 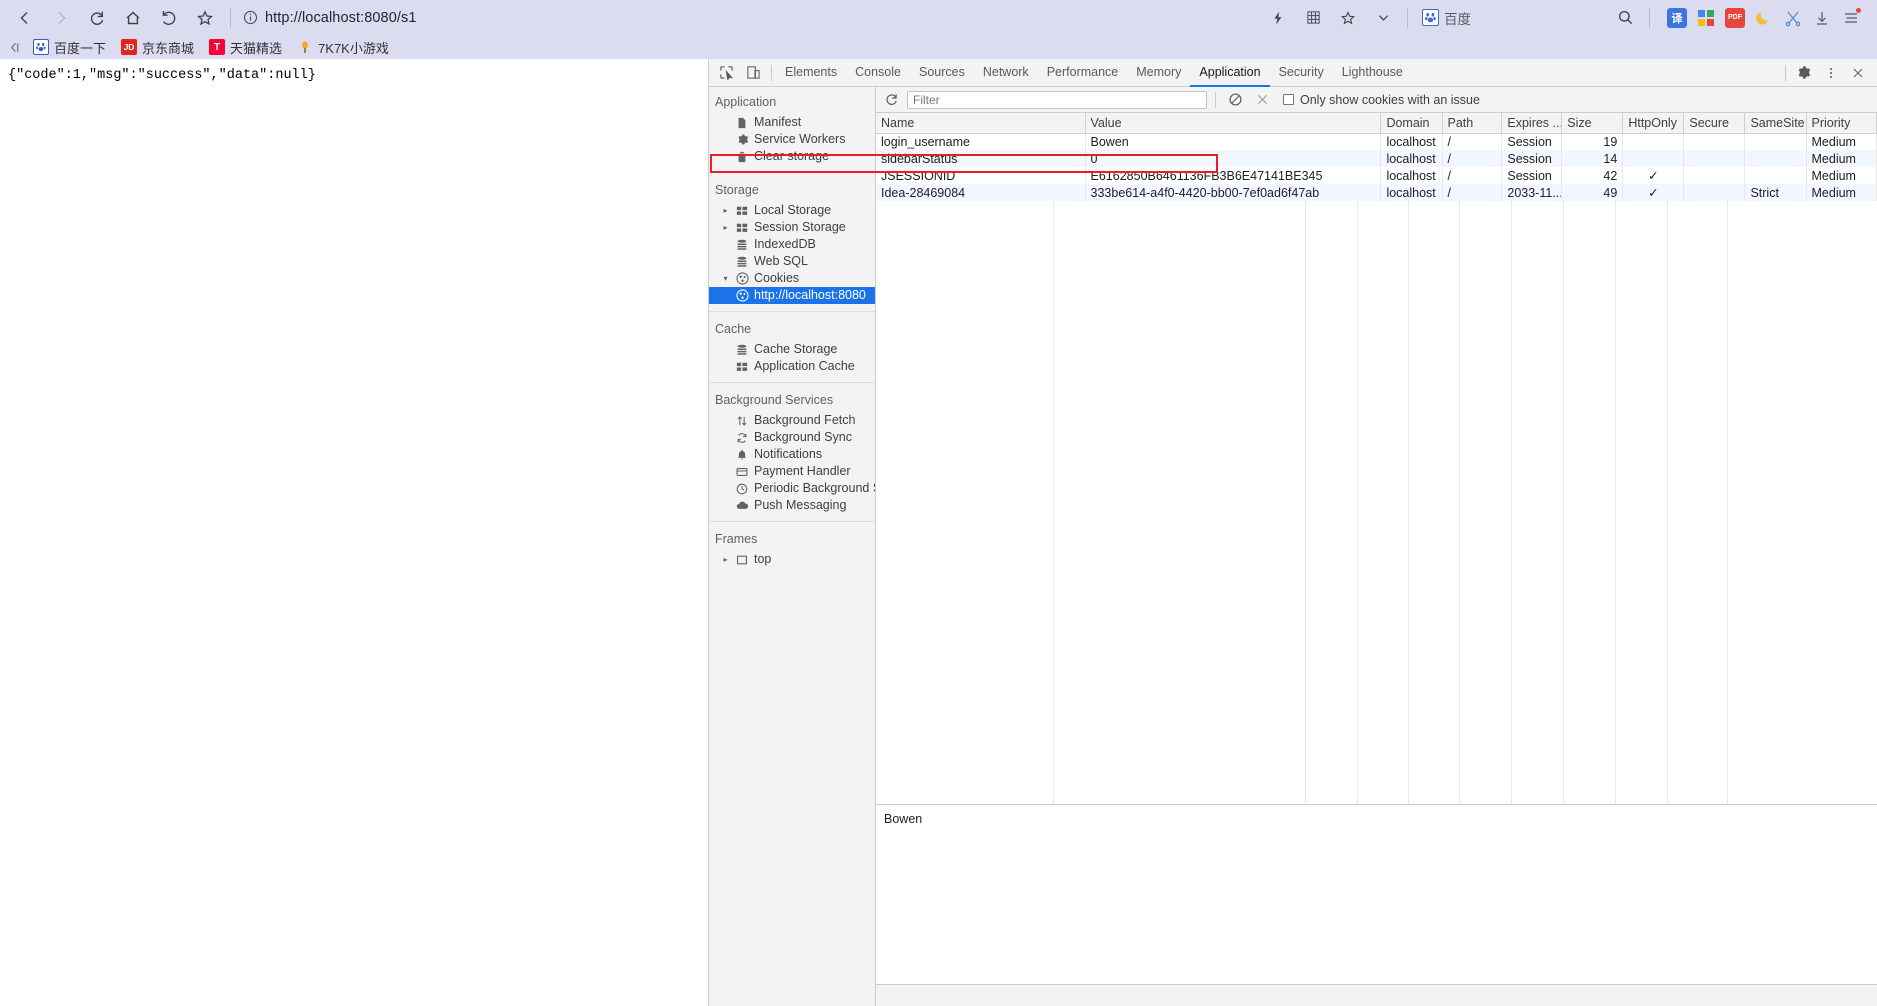 What do you see at coordinates (250, 17) in the screenshot?
I see `site-info-icon` at bounding box center [250, 17].